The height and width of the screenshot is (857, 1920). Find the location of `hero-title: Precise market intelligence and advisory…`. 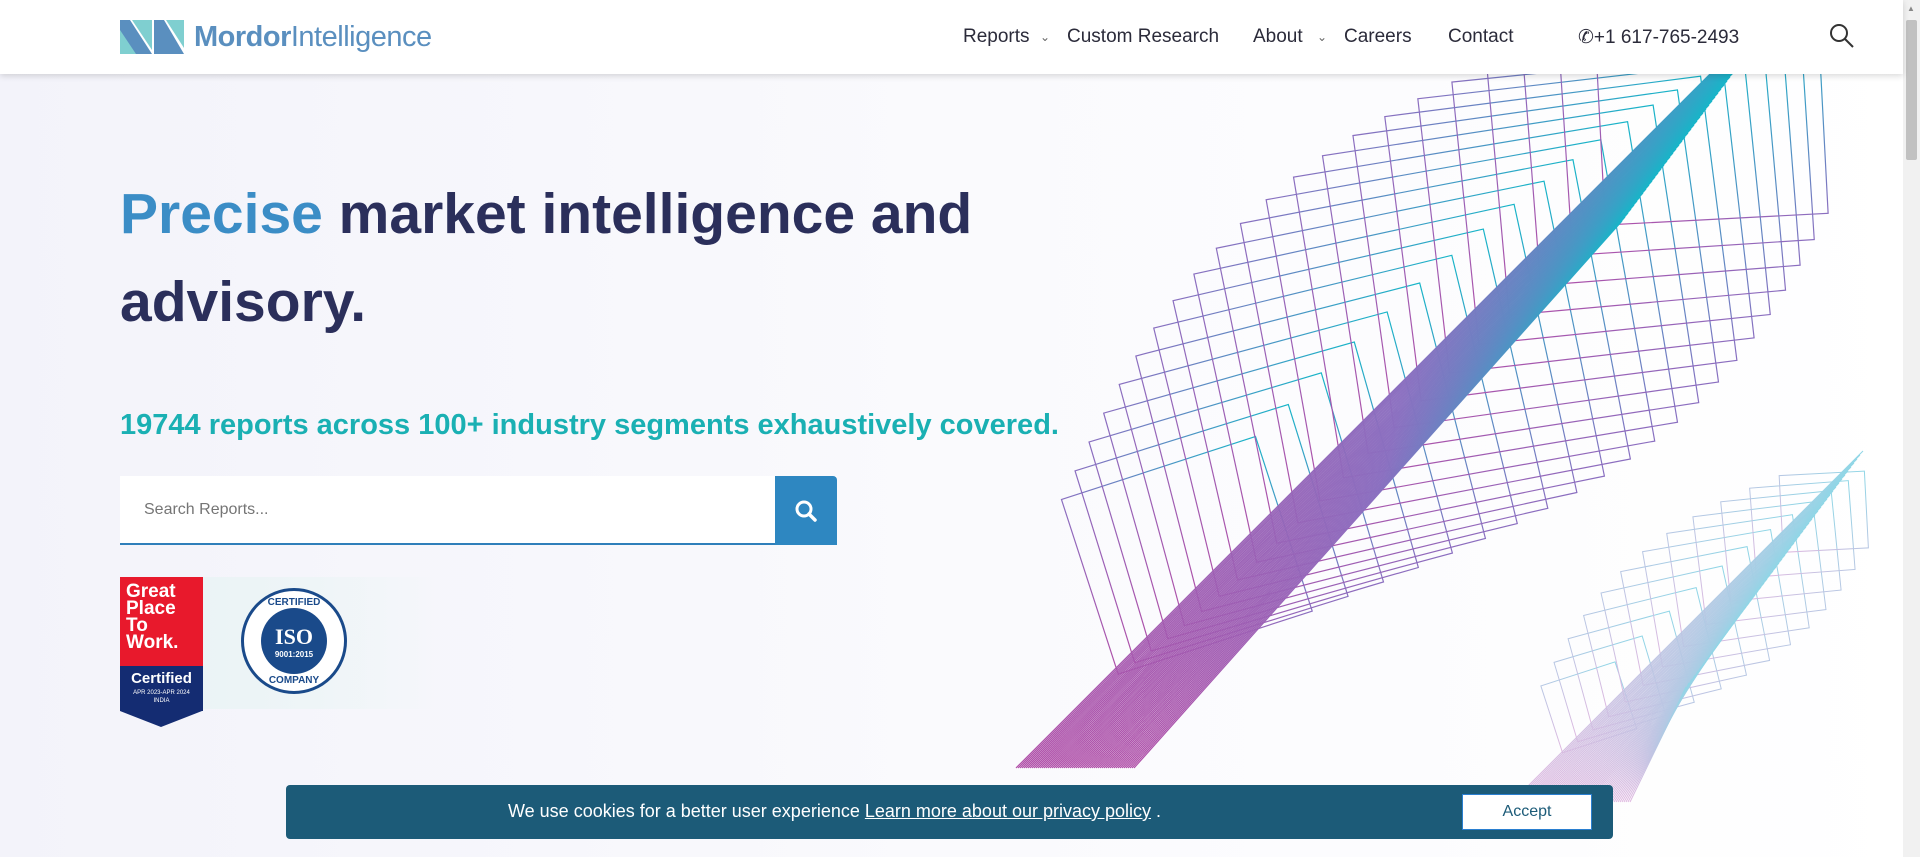

hero-title: Precise market intelligence and advisory… is located at coordinates (570, 258).